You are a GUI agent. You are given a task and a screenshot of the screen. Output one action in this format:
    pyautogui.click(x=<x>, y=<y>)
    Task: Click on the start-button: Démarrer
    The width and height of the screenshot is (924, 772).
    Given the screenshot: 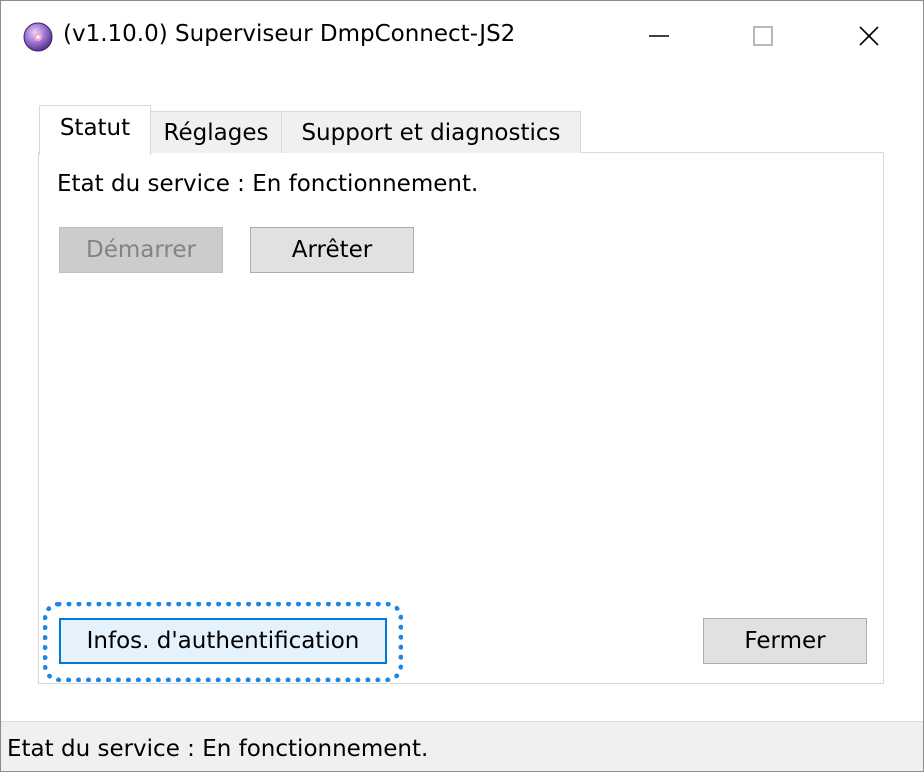 What is the action you would take?
    pyautogui.click(x=141, y=250)
    